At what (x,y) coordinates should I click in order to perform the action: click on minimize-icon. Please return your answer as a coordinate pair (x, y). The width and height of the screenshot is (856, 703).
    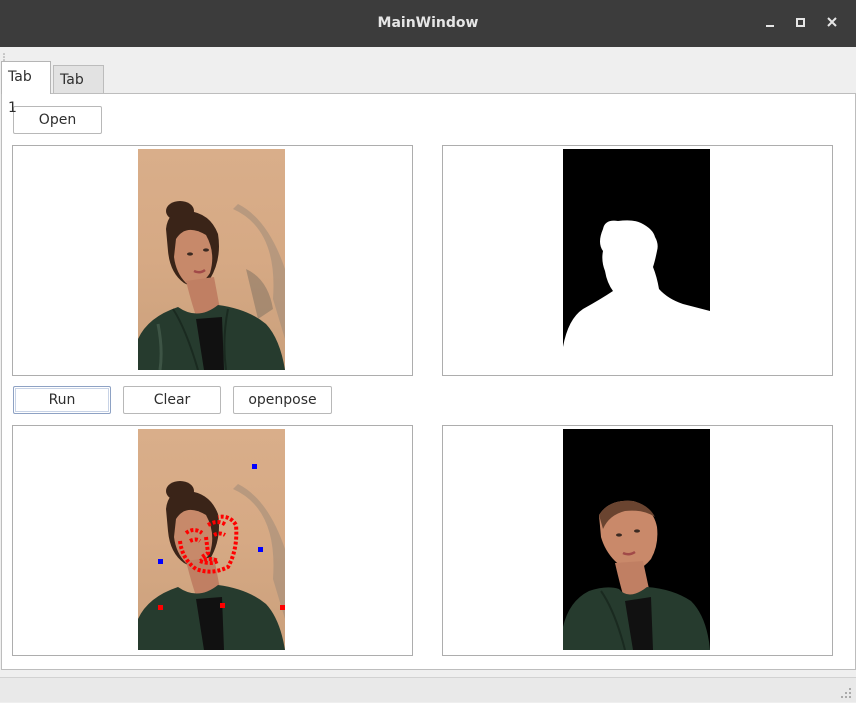
    Looking at the image, I should click on (771, 23).